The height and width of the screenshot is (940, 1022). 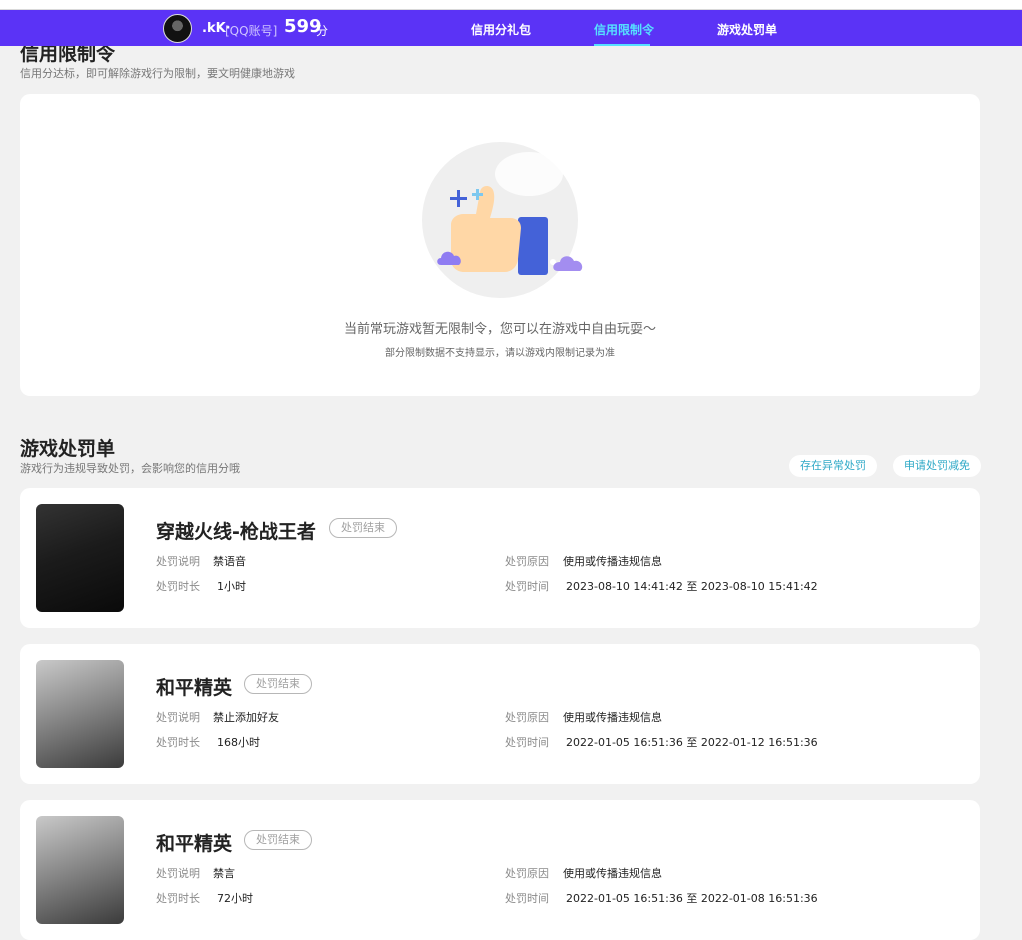 What do you see at coordinates (747, 29) in the screenshot?
I see `nav-game-penalty: 游戏处罚单` at bounding box center [747, 29].